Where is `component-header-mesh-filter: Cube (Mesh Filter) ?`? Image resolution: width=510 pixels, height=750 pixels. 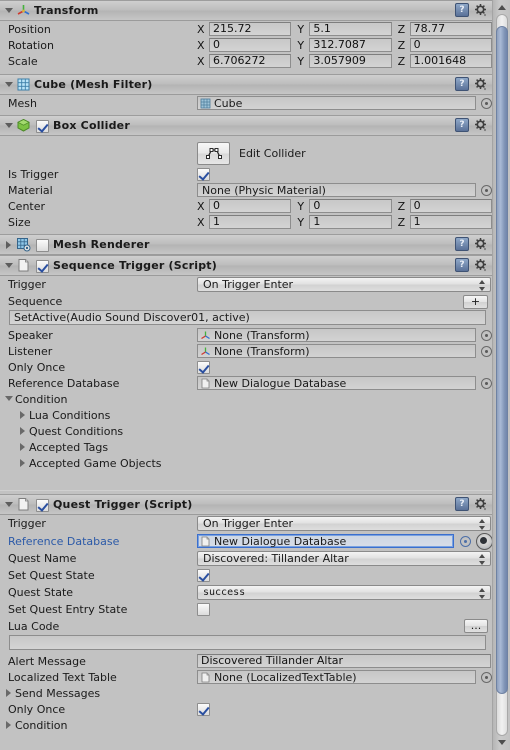 component-header-mesh-filter: Cube (Mesh Filter) ? is located at coordinates (246, 84).